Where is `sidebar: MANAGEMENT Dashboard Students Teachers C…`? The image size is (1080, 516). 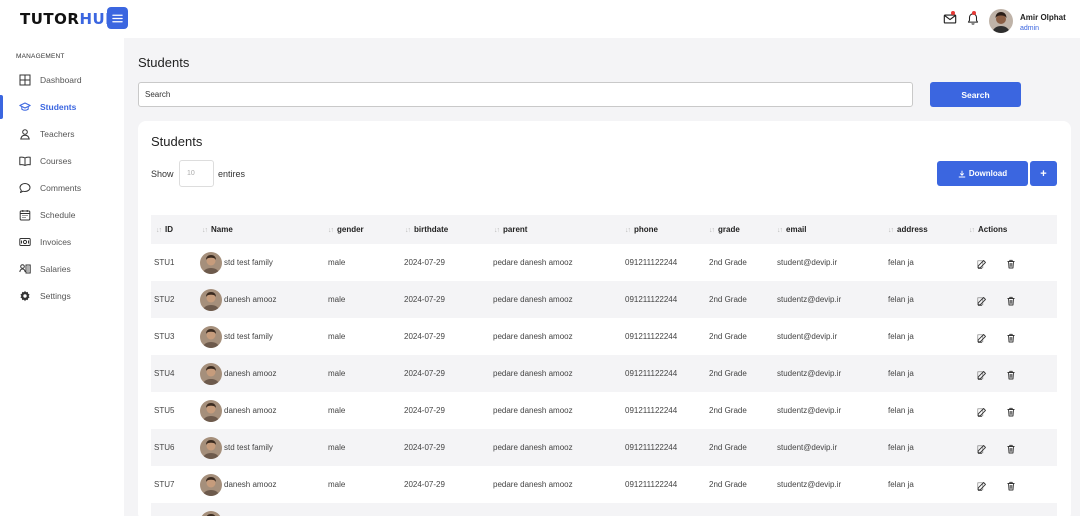
sidebar: MANAGEMENT Dashboard Students Teachers C… is located at coordinates (62, 277).